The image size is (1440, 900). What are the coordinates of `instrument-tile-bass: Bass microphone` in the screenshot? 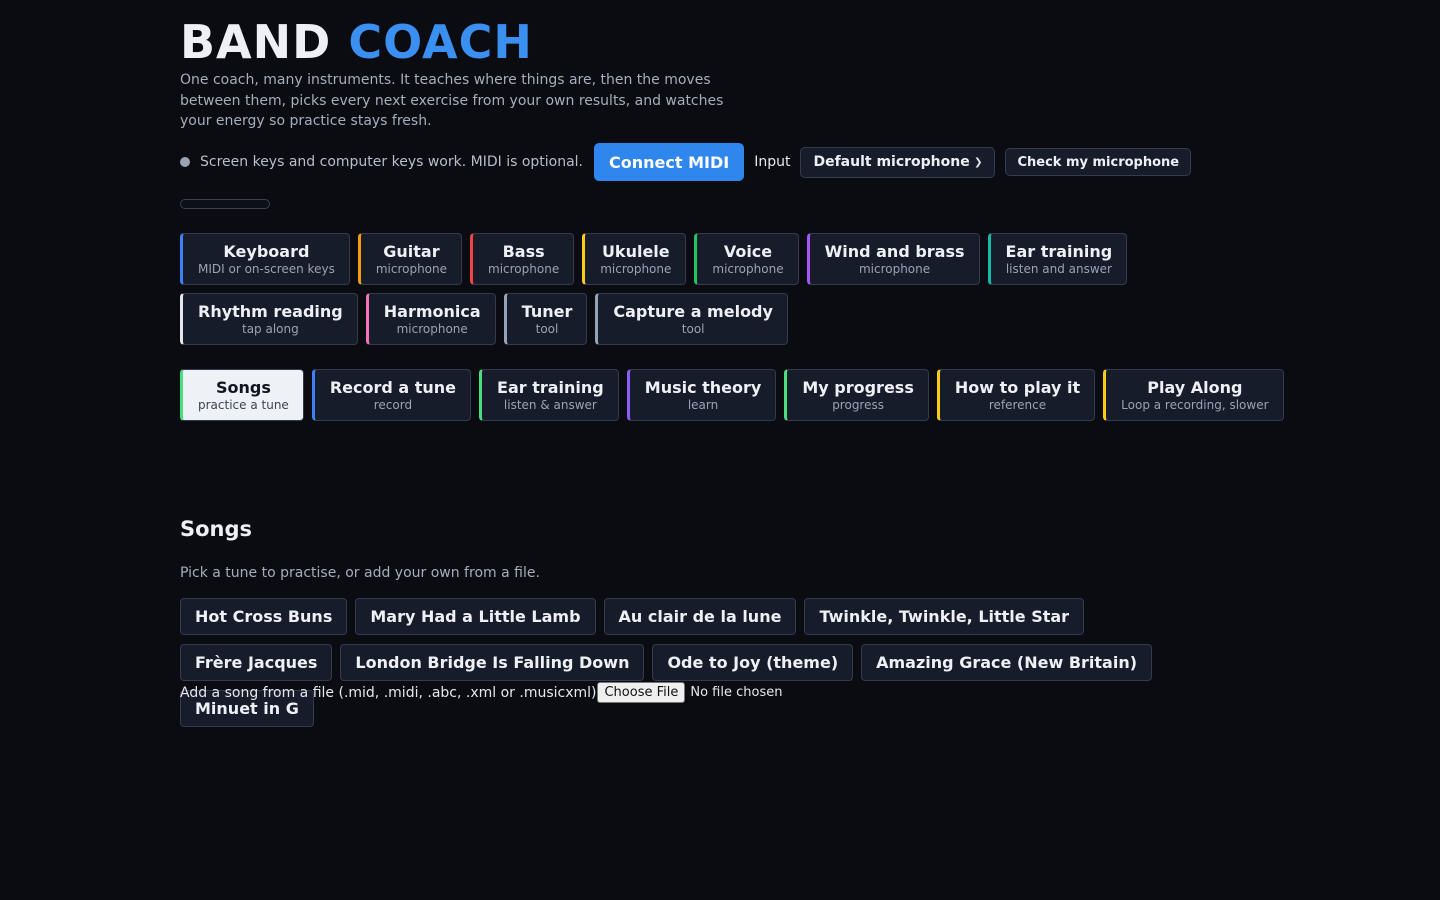 It's located at (522, 259).